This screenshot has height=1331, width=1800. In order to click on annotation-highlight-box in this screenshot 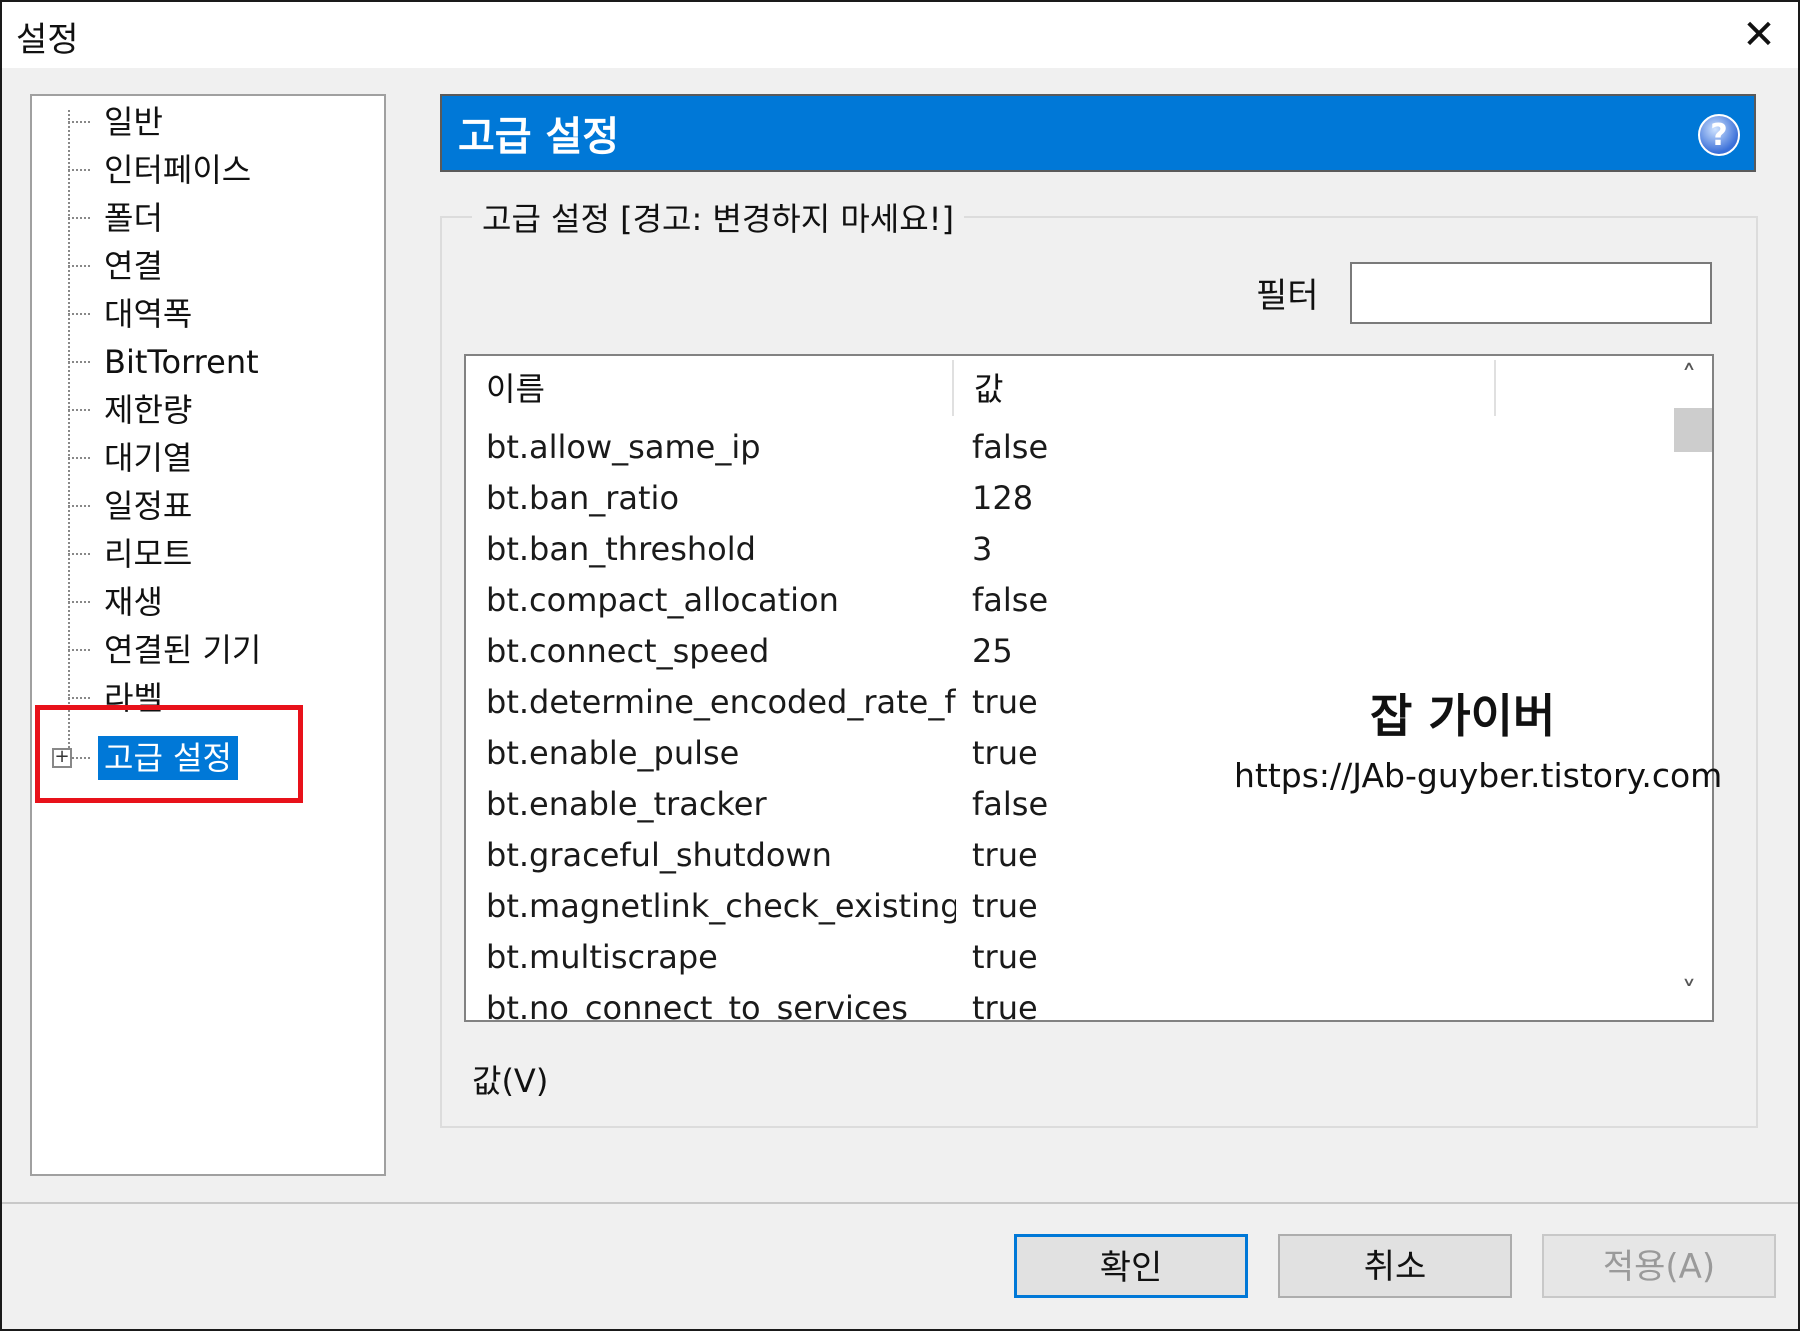, I will do `click(169, 754)`.